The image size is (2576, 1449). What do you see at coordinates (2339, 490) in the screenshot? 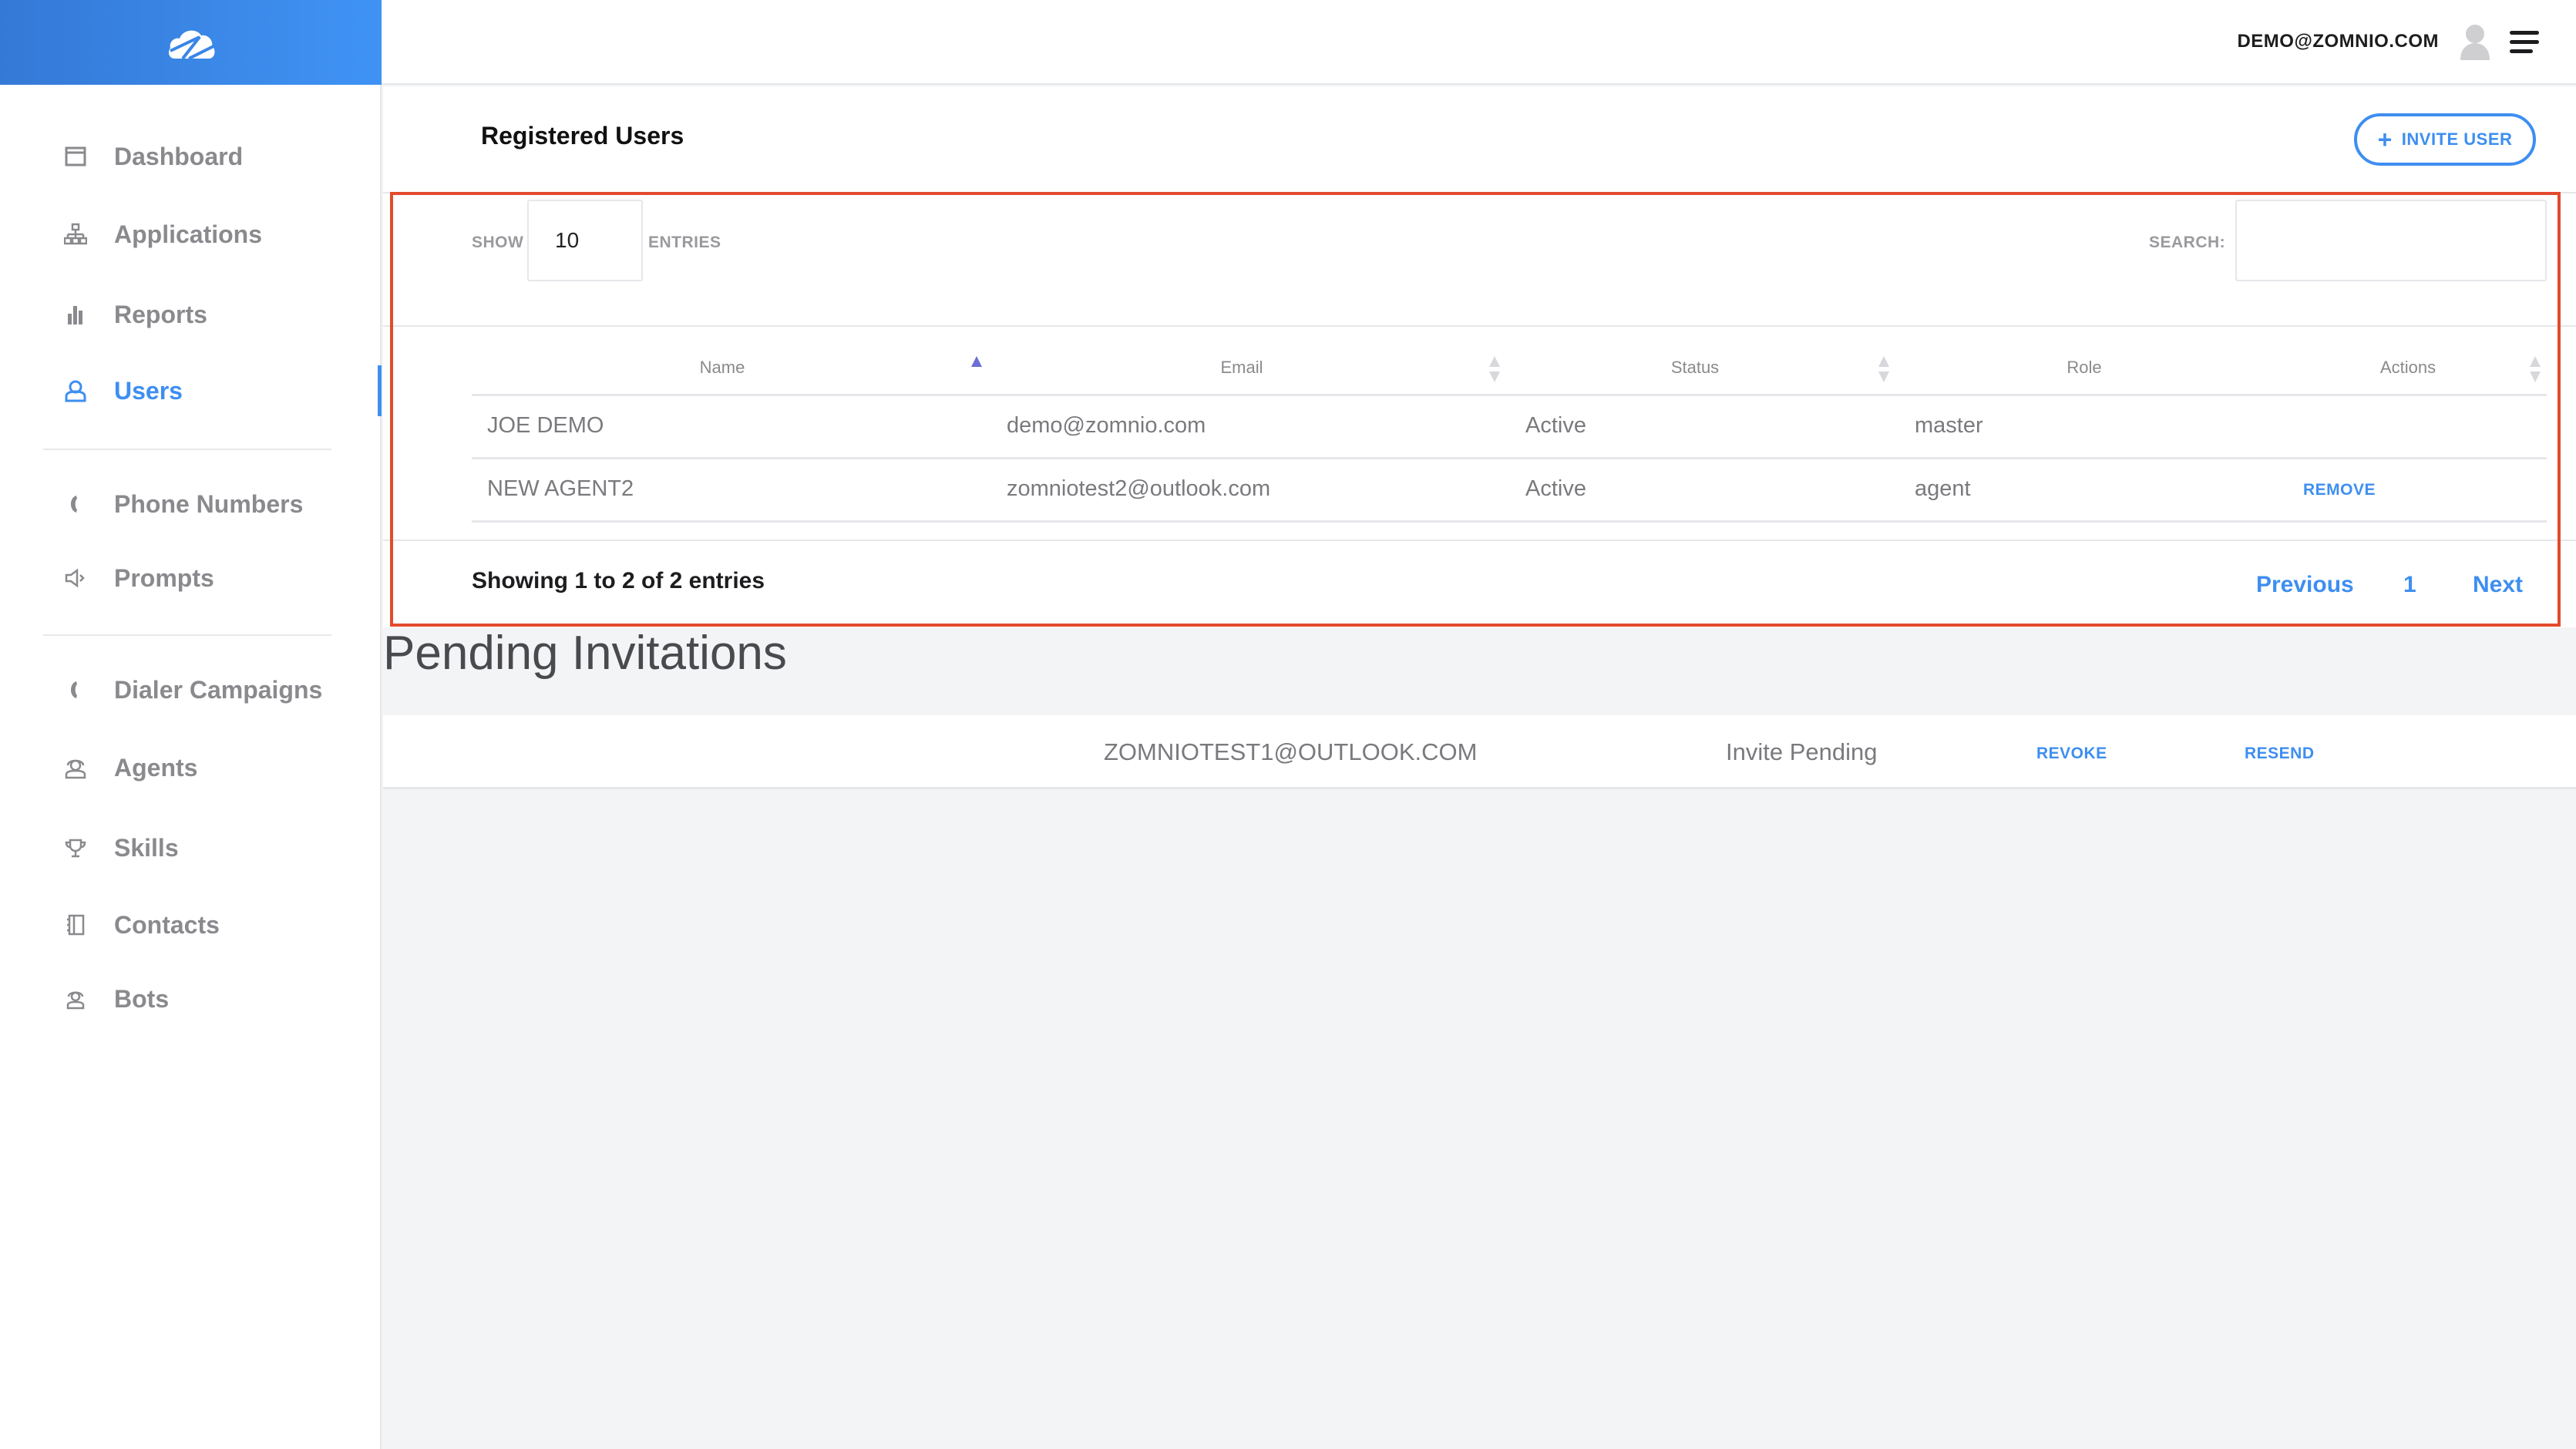
I see `remove-user-link: REMOVE` at bounding box center [2339, 490].